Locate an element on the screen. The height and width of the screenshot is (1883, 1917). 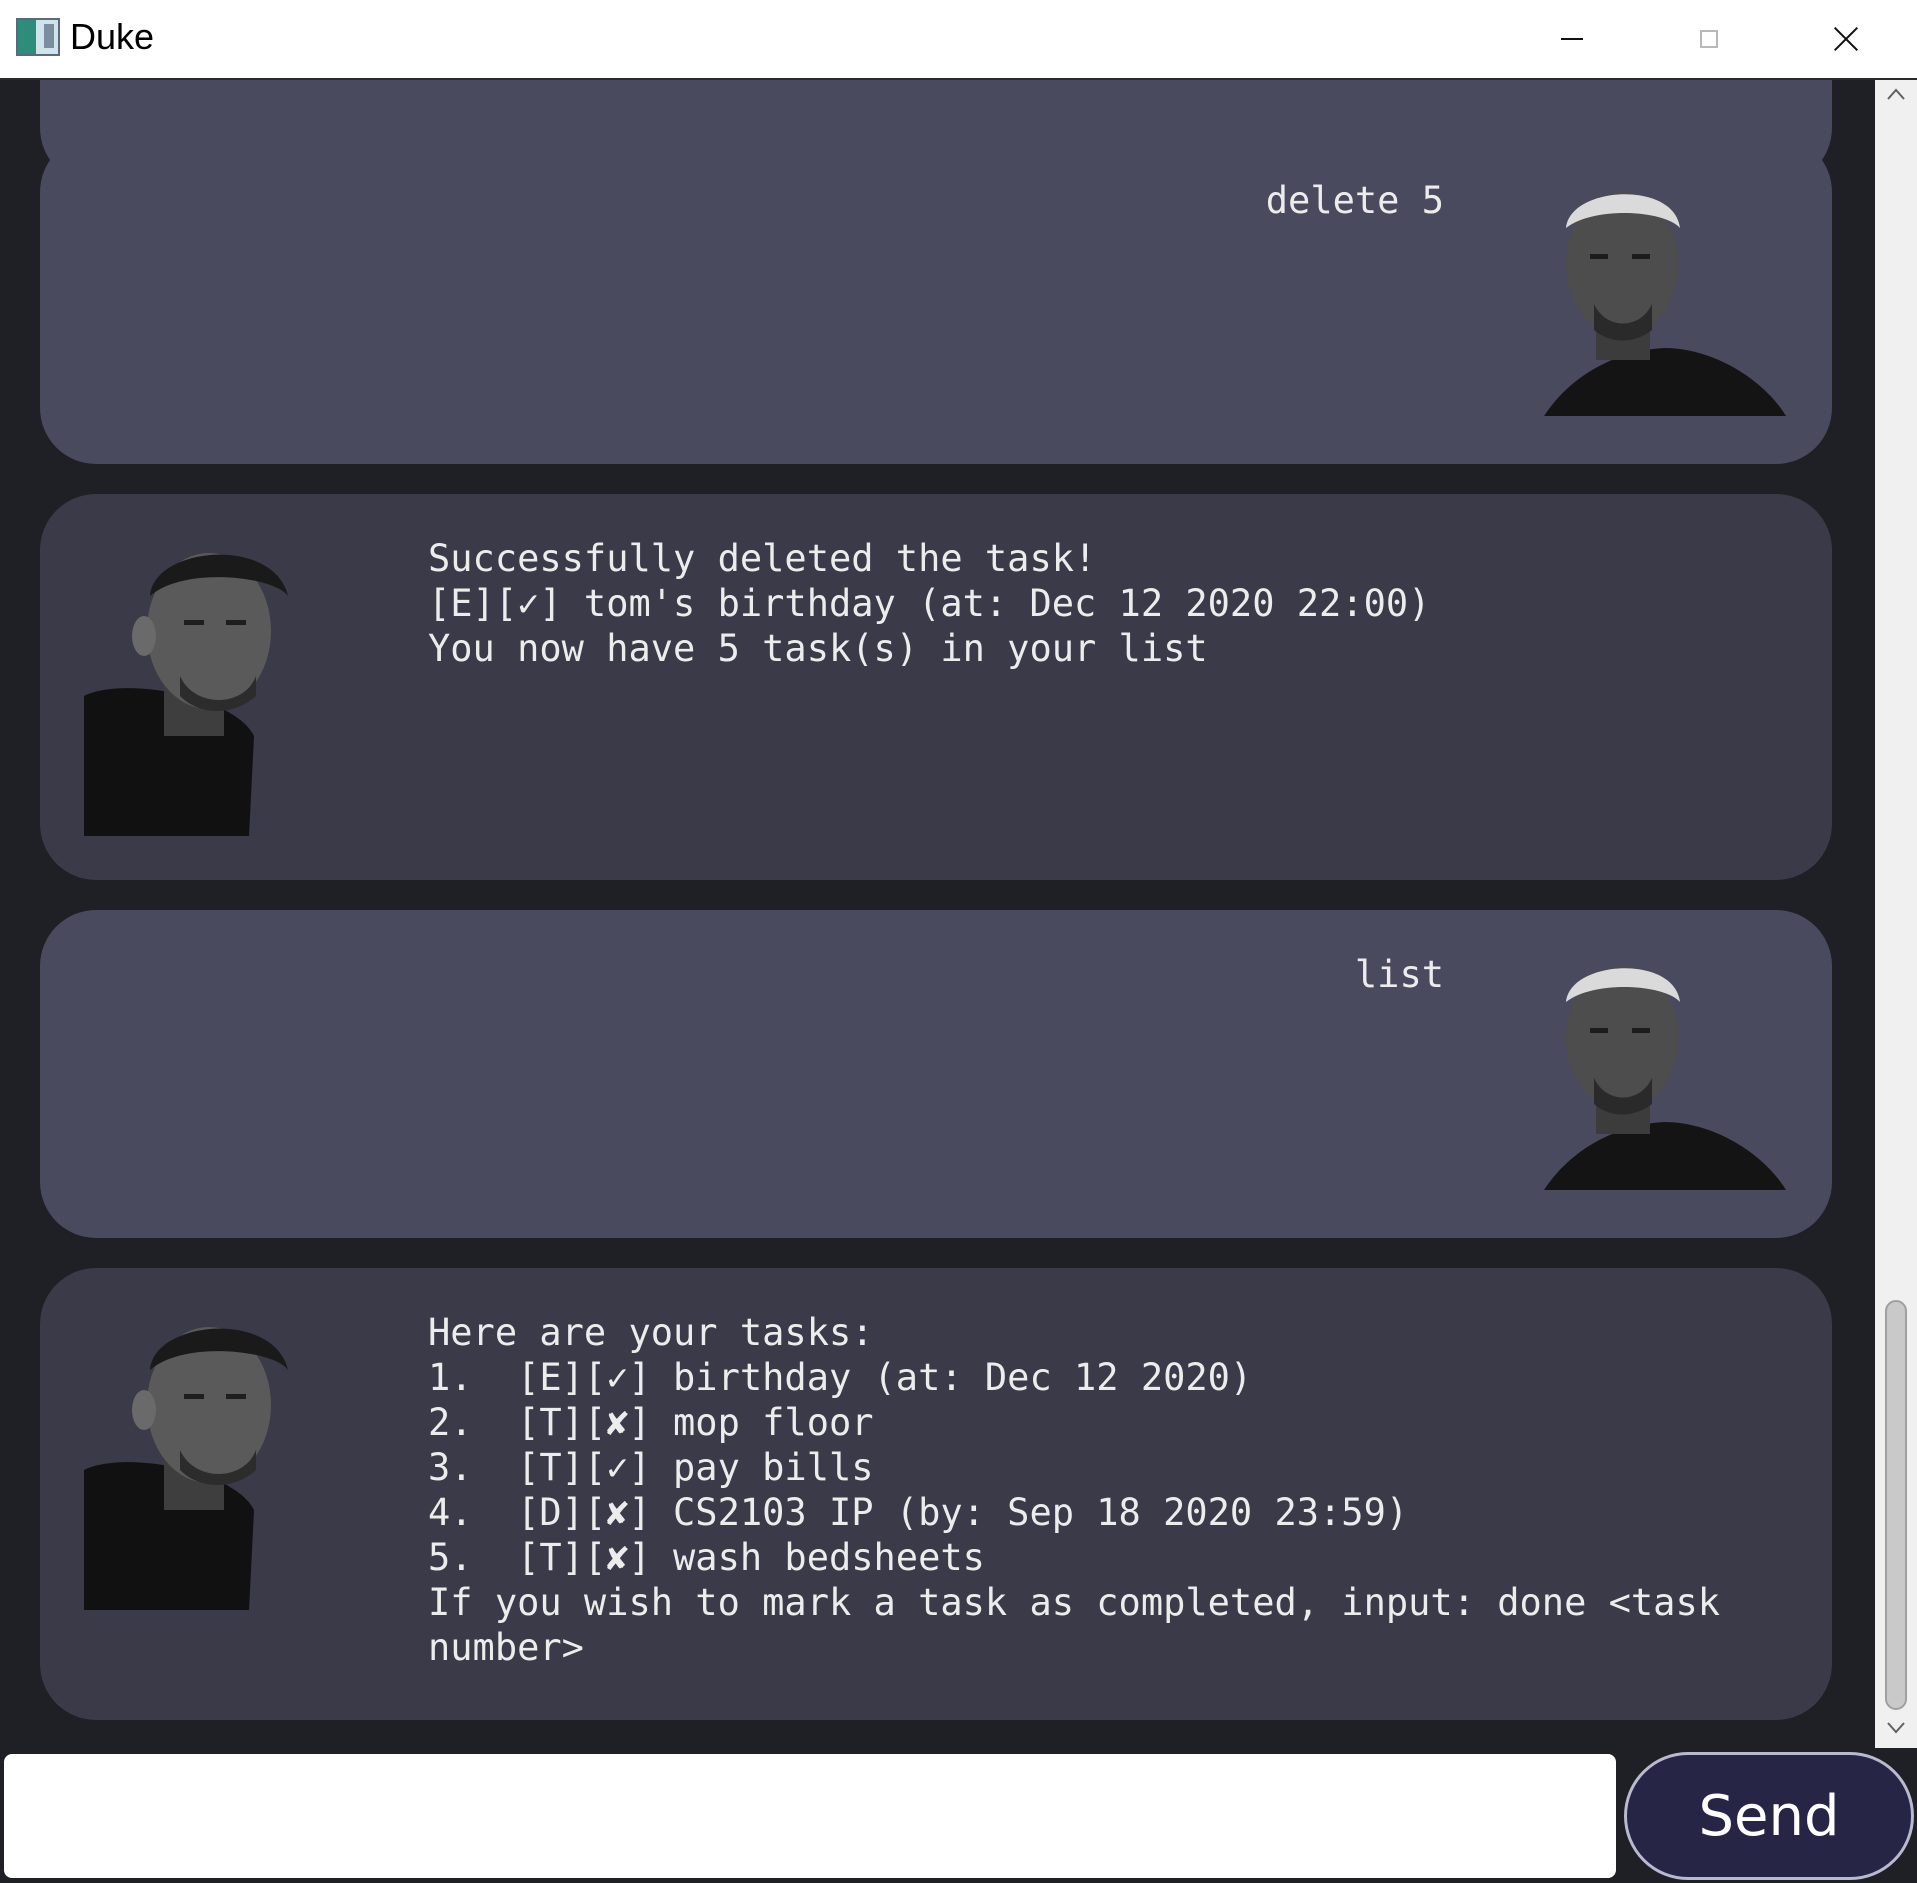
maximize-button is located at coordinates (1709, 39).